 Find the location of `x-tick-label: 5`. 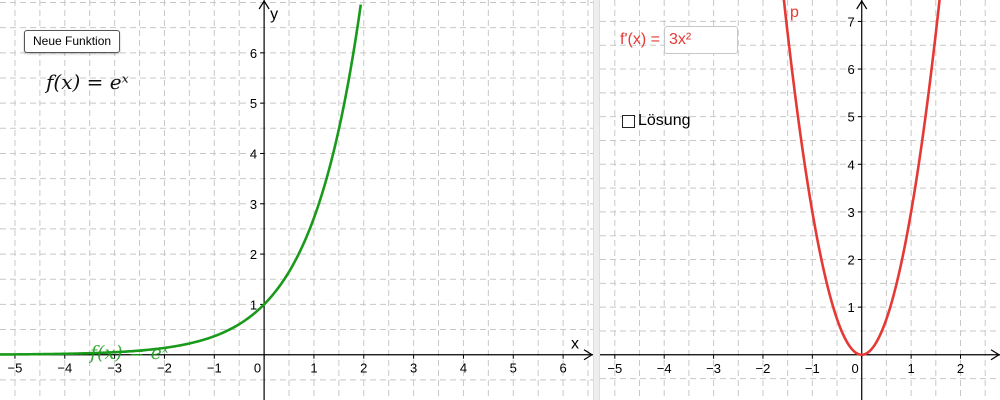

x-tick-label: 5 is located at coordinates (513, 368).